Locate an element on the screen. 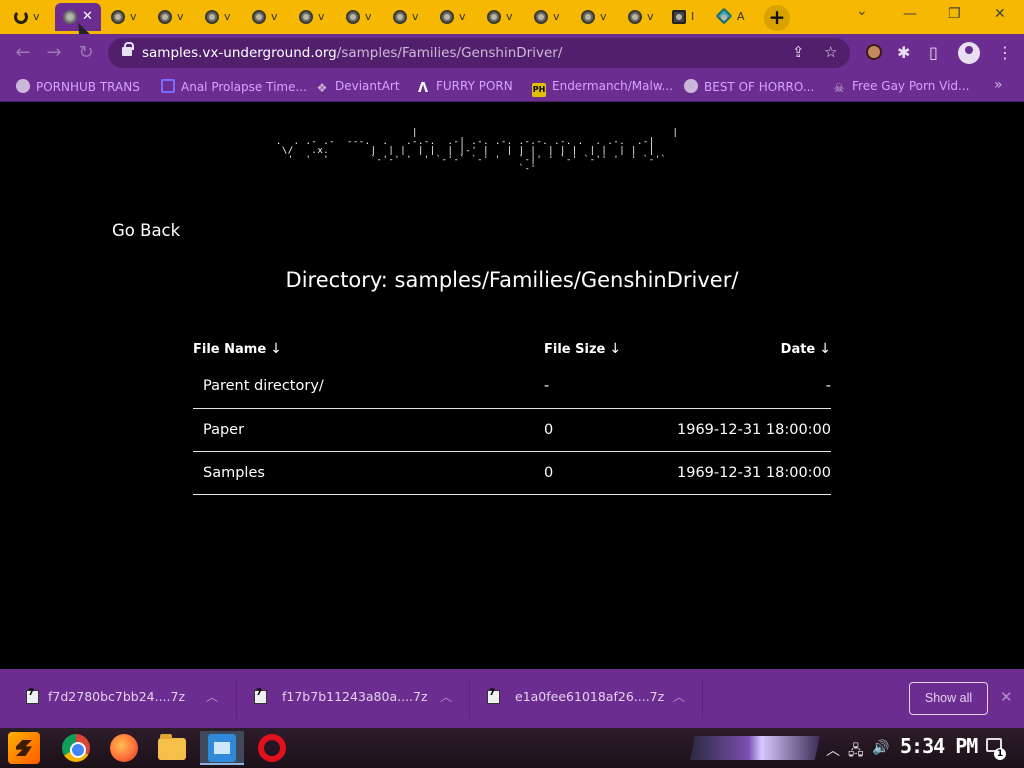 The height and width of the screenshot is (768, 1024). file-name-link: Samples is located at coordinates (368, 473).